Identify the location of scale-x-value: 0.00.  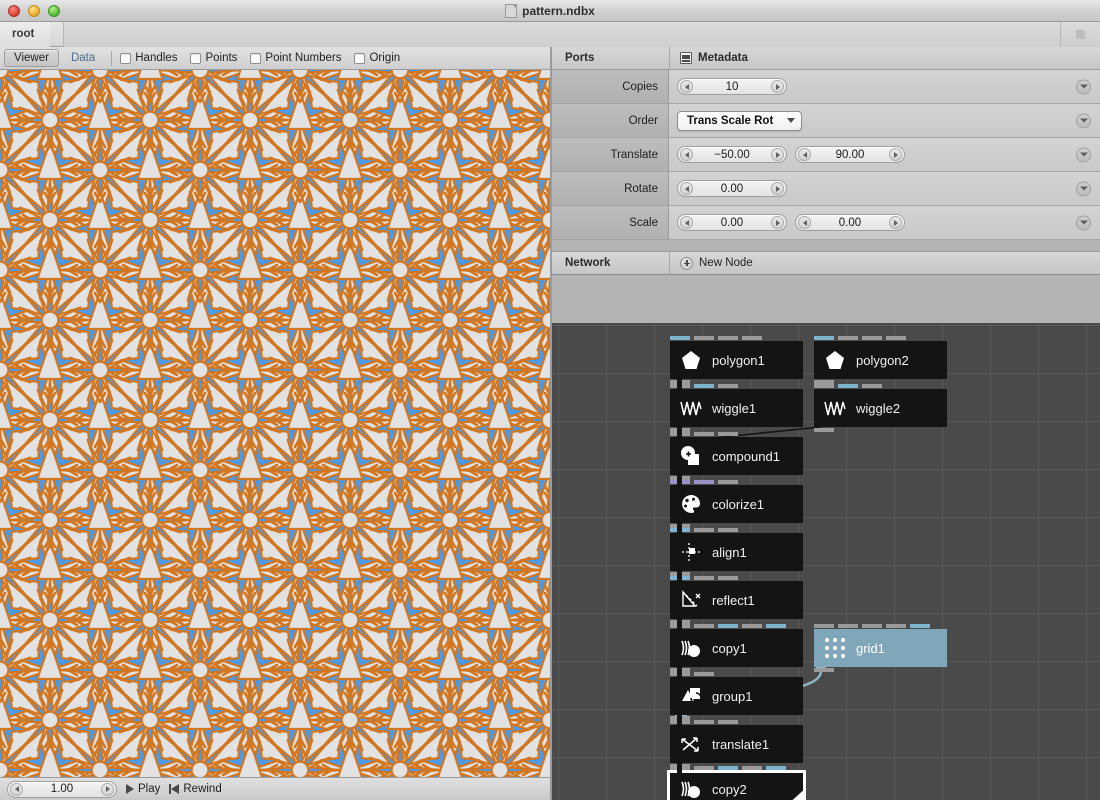
(732, 223).